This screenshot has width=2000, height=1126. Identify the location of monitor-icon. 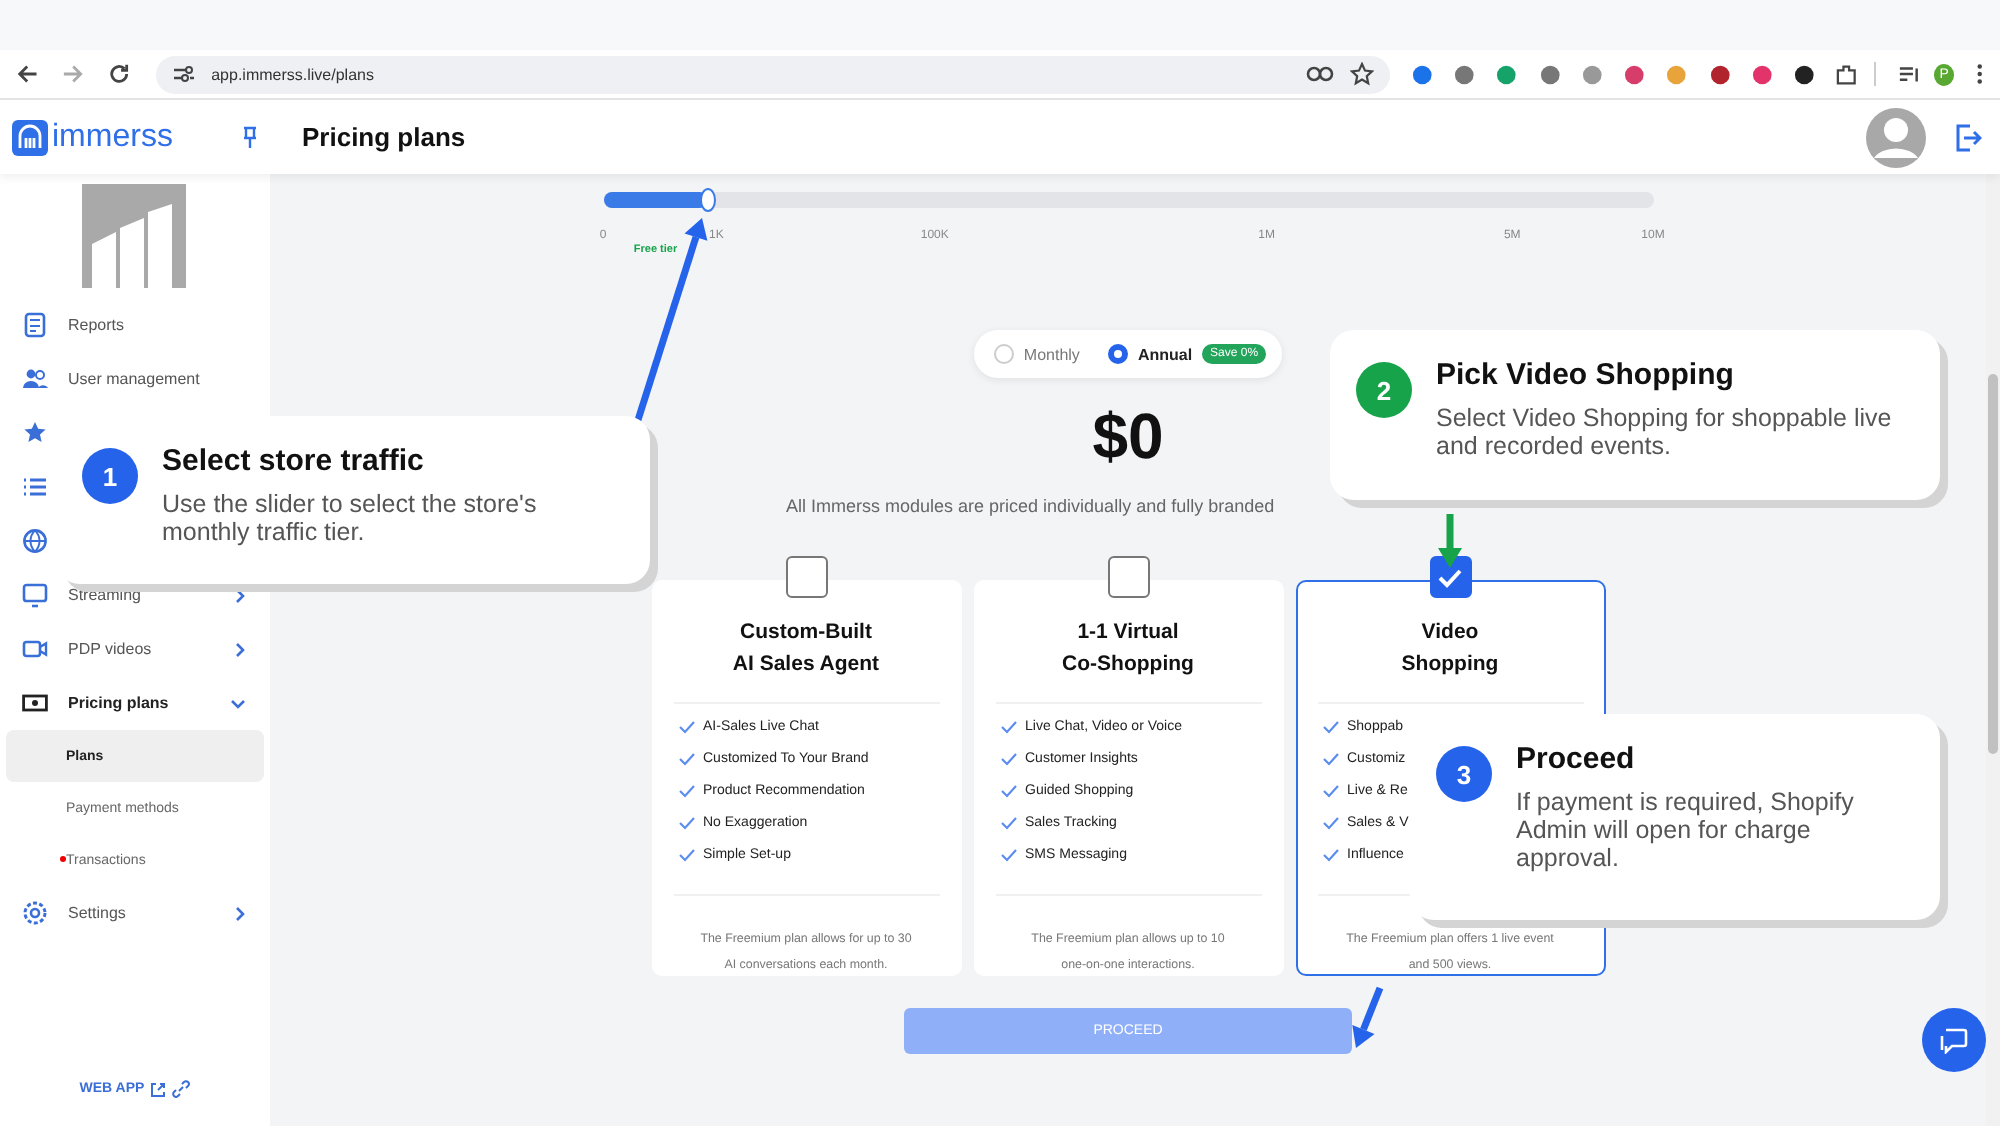
(35, 595).